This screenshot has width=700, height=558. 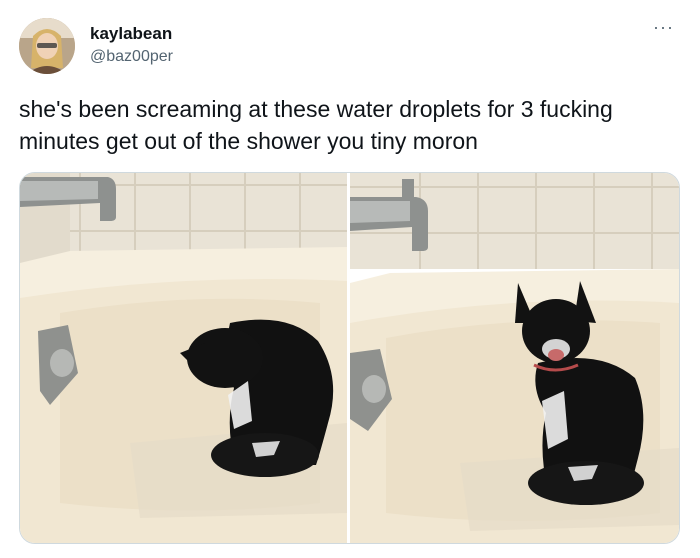 What do you see at coordinates (131, 57) in the screenshot?
I see `user-handle: @baz00per` at bounding box center [131, 57].